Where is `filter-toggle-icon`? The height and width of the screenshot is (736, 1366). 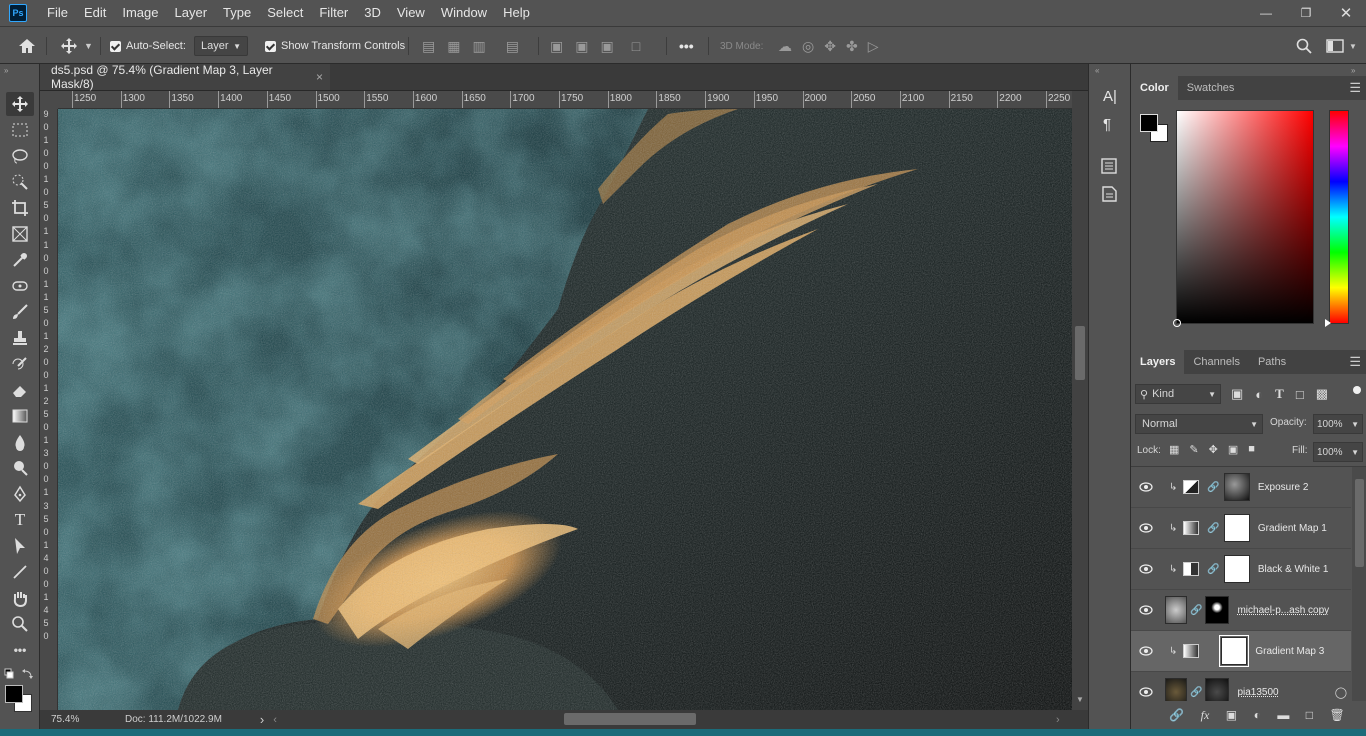 filter-toggle-icon is located at coordinates (1357, 390).